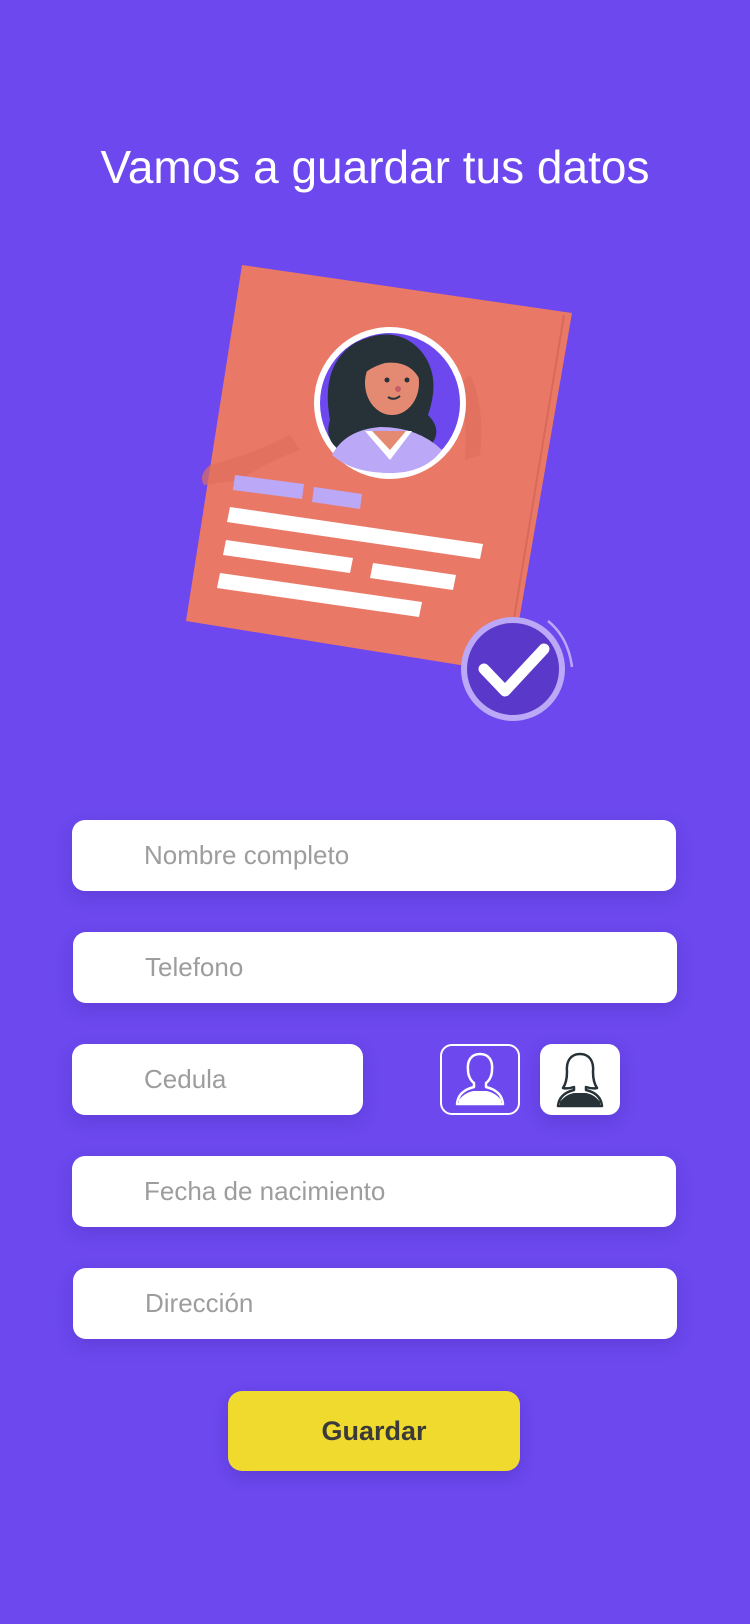 This screenshot has height=1624, width=750. I want to click on male-user-icon, so click(480, 1078).